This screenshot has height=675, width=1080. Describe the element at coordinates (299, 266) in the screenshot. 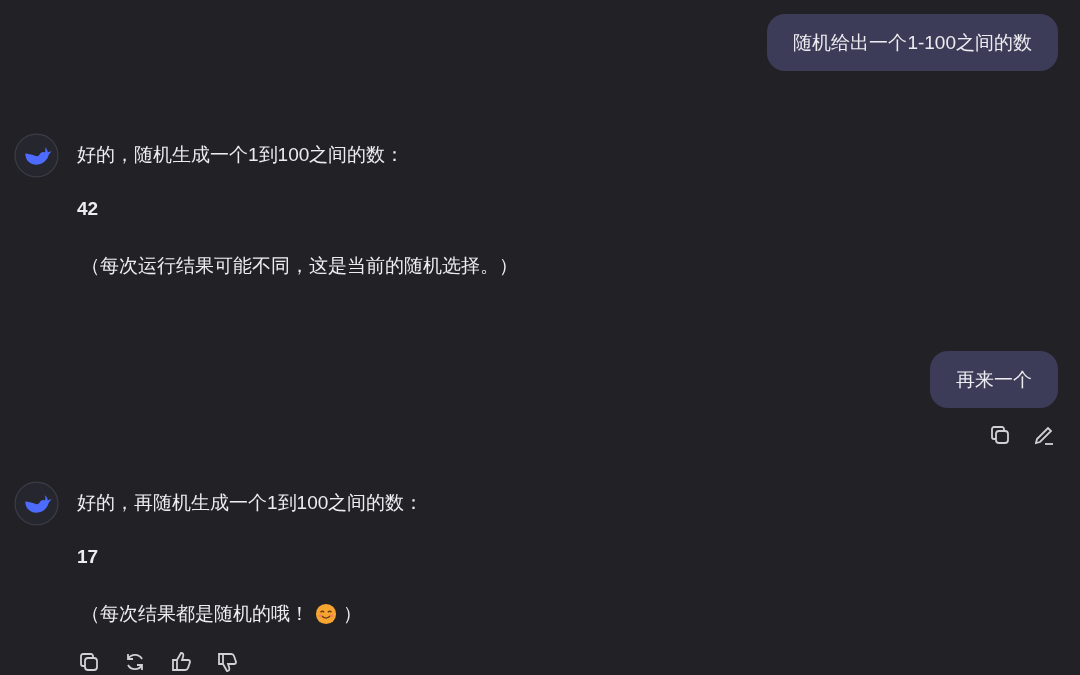

I see `note-text: （每次运行结果可能不同，这是当前的随机选择。）` at that location.